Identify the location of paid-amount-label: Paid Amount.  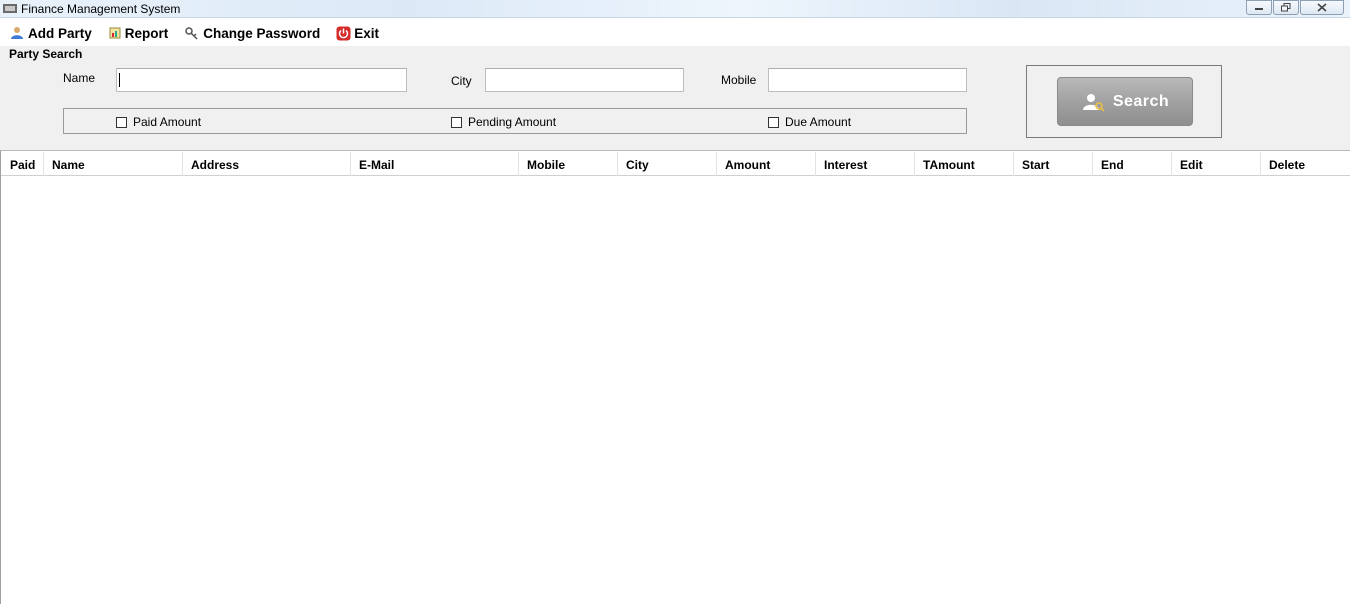
(167, 122).